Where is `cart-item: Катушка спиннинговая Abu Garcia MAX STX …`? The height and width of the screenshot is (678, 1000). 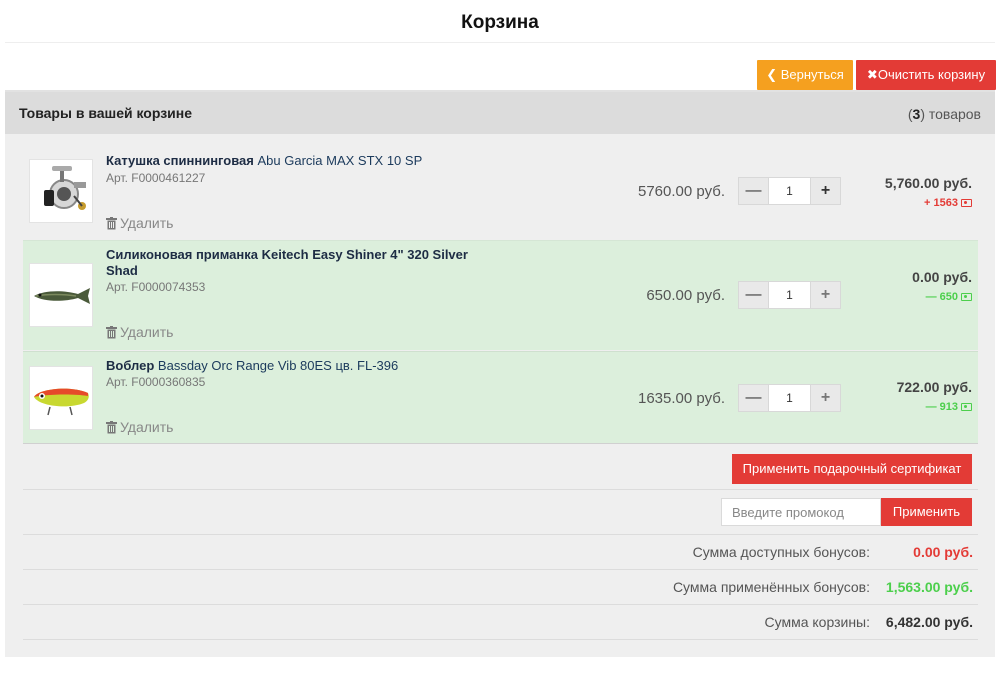
cart-item: Катушка спиннинговая Abu Garcia MAX STX … is located at coordinates (500, 191).